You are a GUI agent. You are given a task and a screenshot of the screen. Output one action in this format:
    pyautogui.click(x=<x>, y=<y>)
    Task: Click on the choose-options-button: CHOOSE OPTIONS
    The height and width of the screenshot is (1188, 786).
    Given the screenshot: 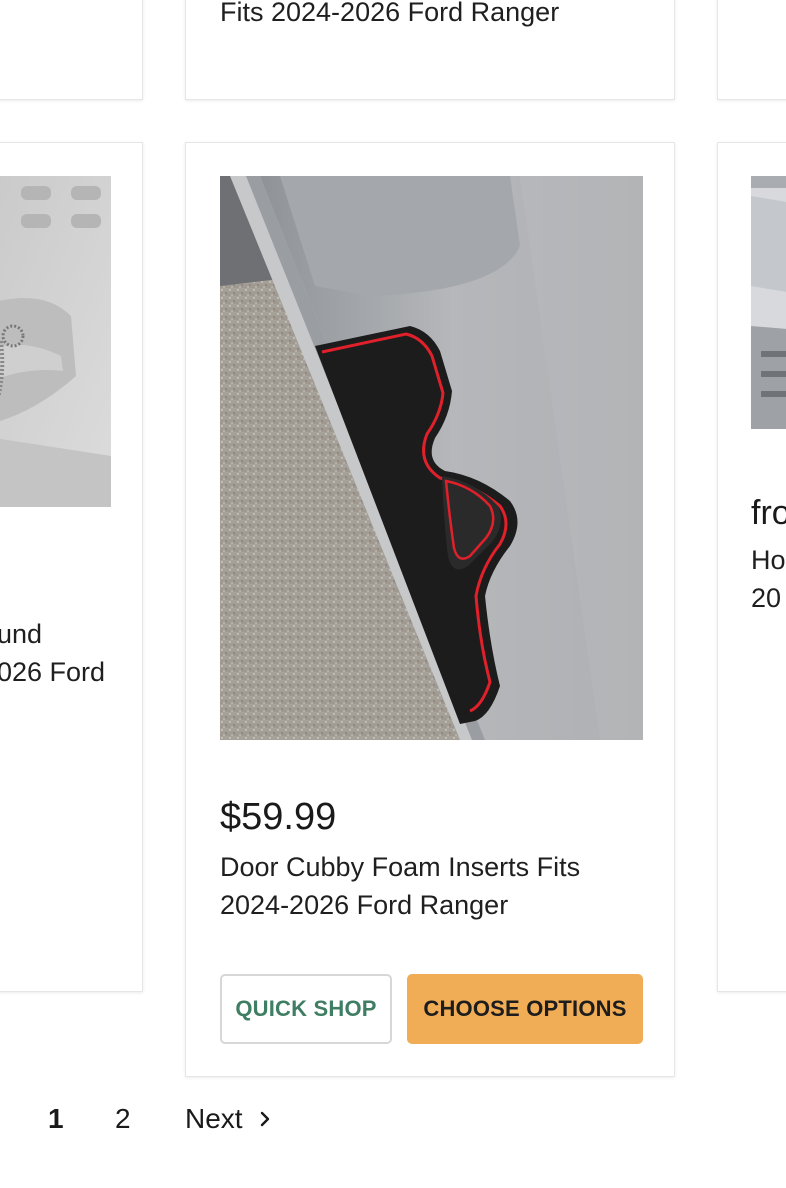 What is the action you would take?
    pyautogui.click(x=525, y=1009)
    